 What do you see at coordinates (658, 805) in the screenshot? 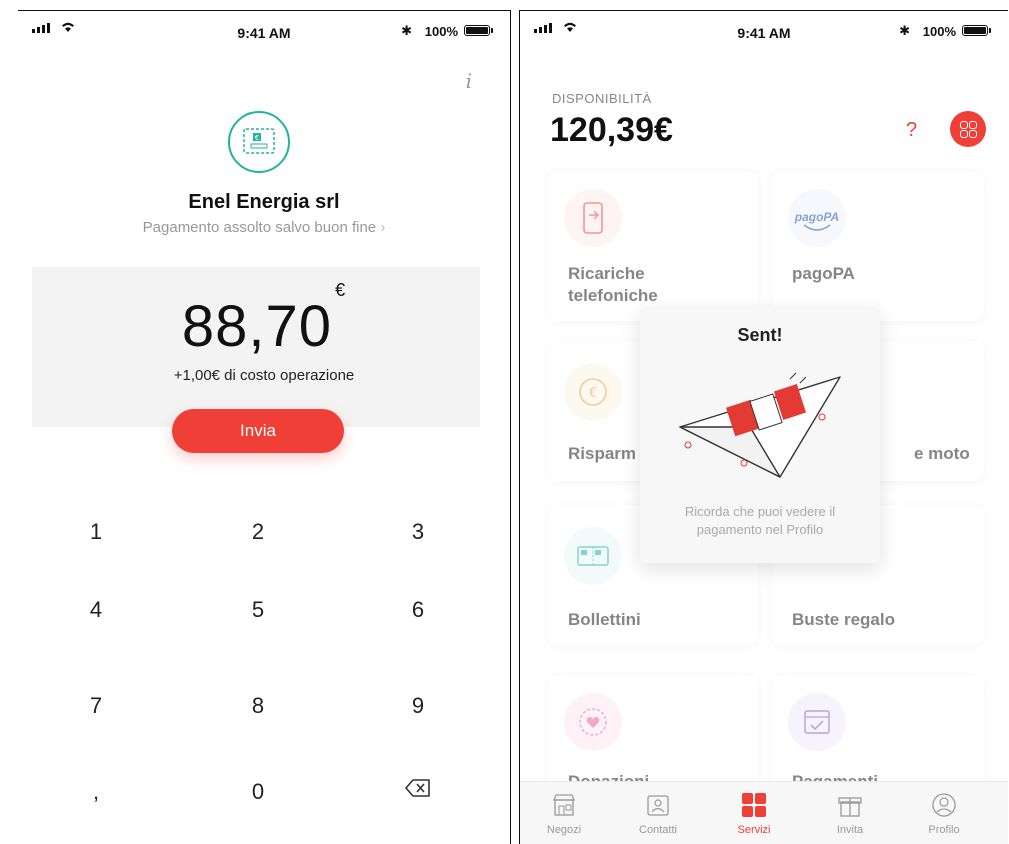
I see `contacts-icon` at bounding box center [658, 805].